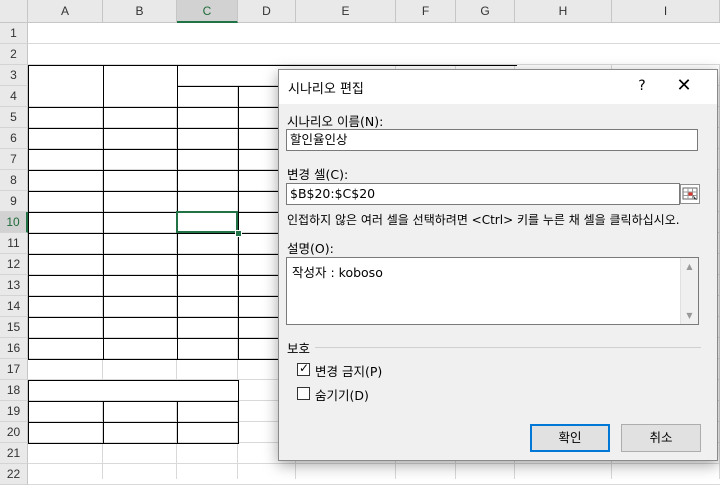 Image resolution: width=720 pixels, height=485 pixels. I want to click on header-price, so click(140, 86).